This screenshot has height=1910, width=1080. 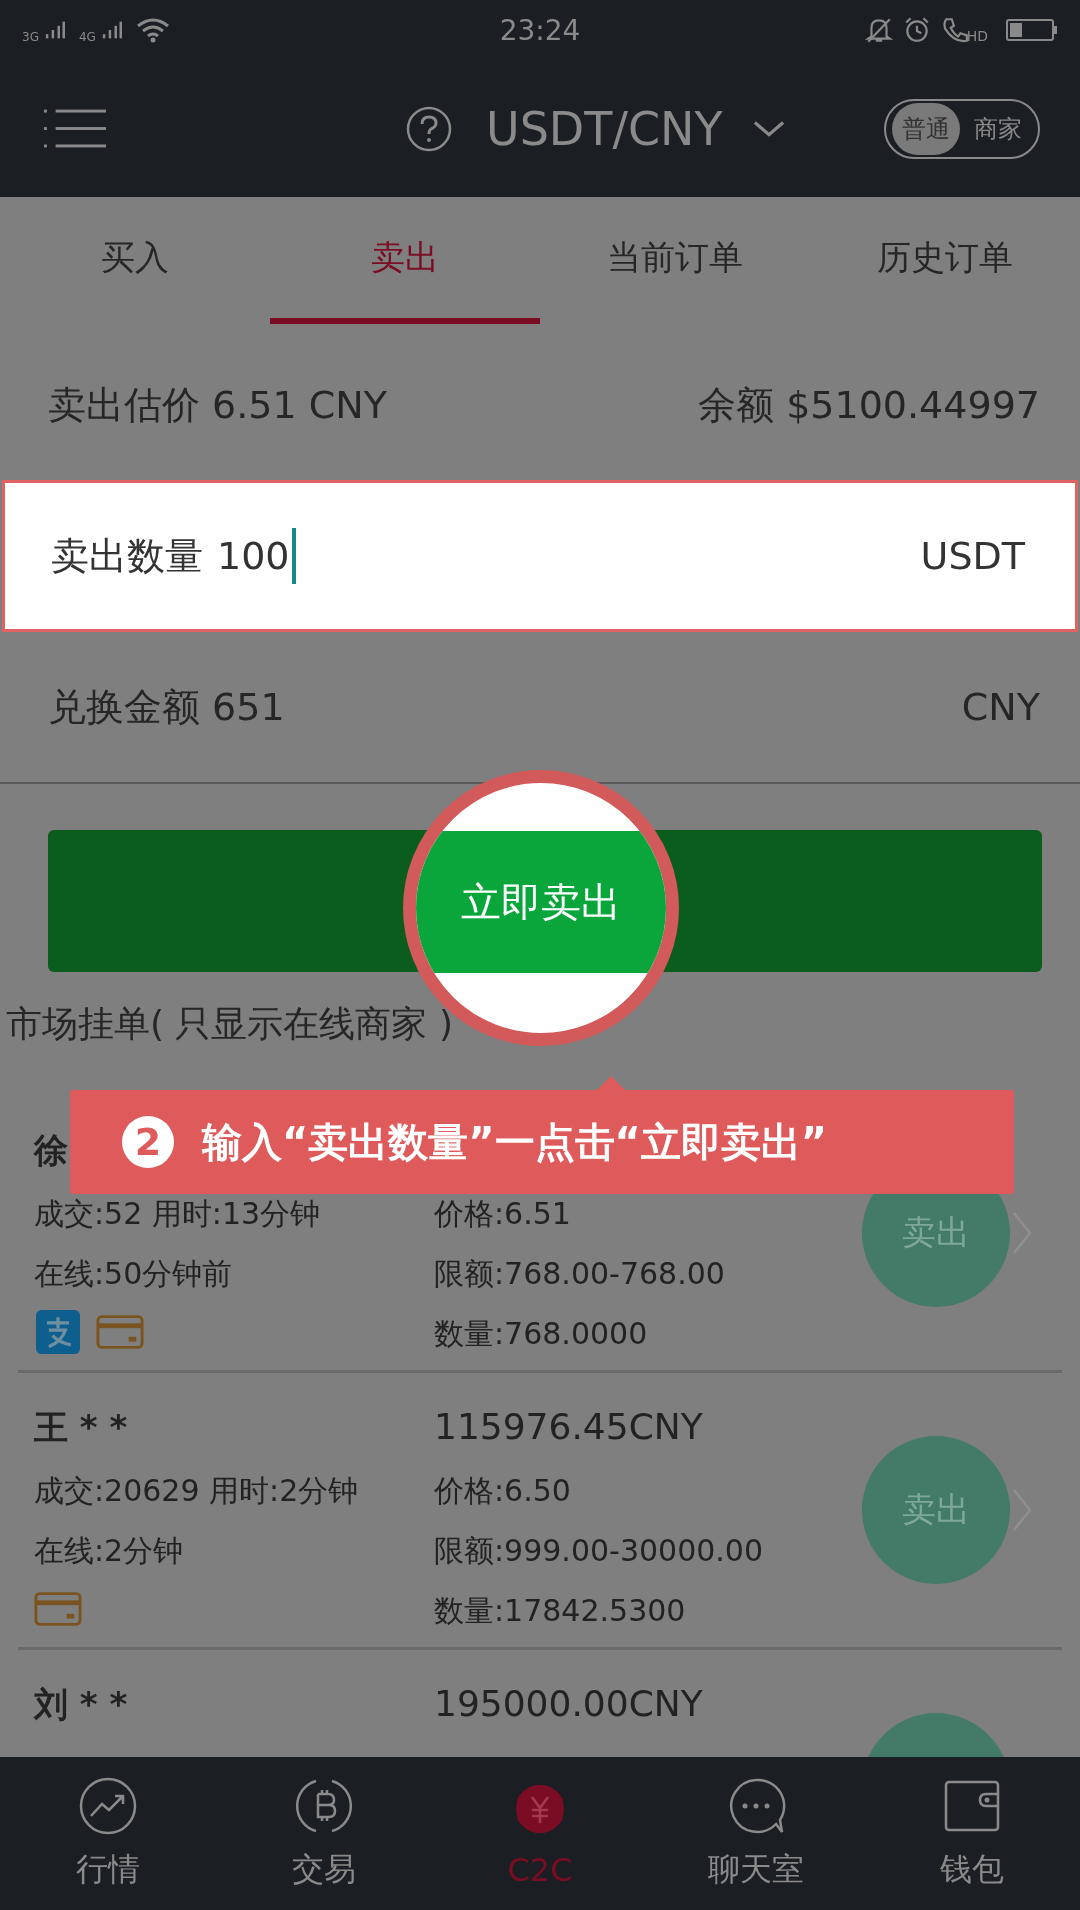 What do you see at coordinates (1000, 707) in the screenshot?
I see `unit-label: CNY` at bounding box center [1000, 707].